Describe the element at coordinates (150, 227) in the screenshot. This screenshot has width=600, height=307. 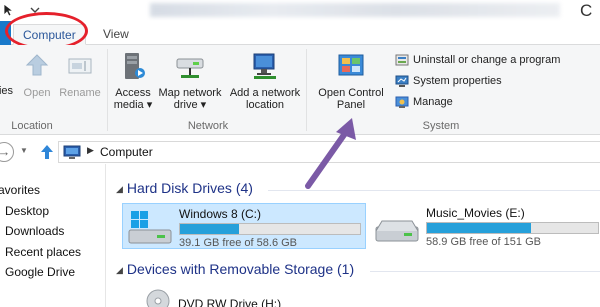
I see `windows-drive-icon` at that location.